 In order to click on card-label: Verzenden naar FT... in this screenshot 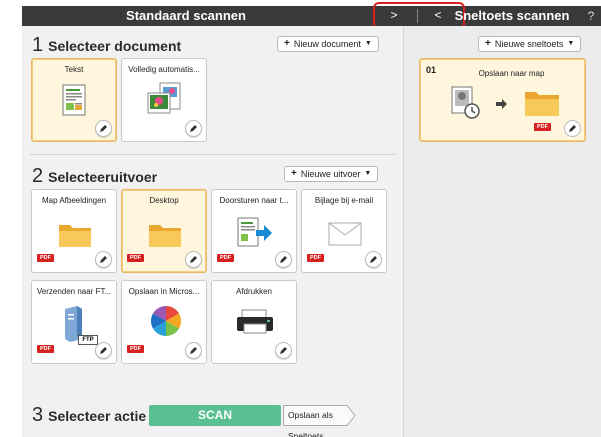, I will do `click(74, 291)`.